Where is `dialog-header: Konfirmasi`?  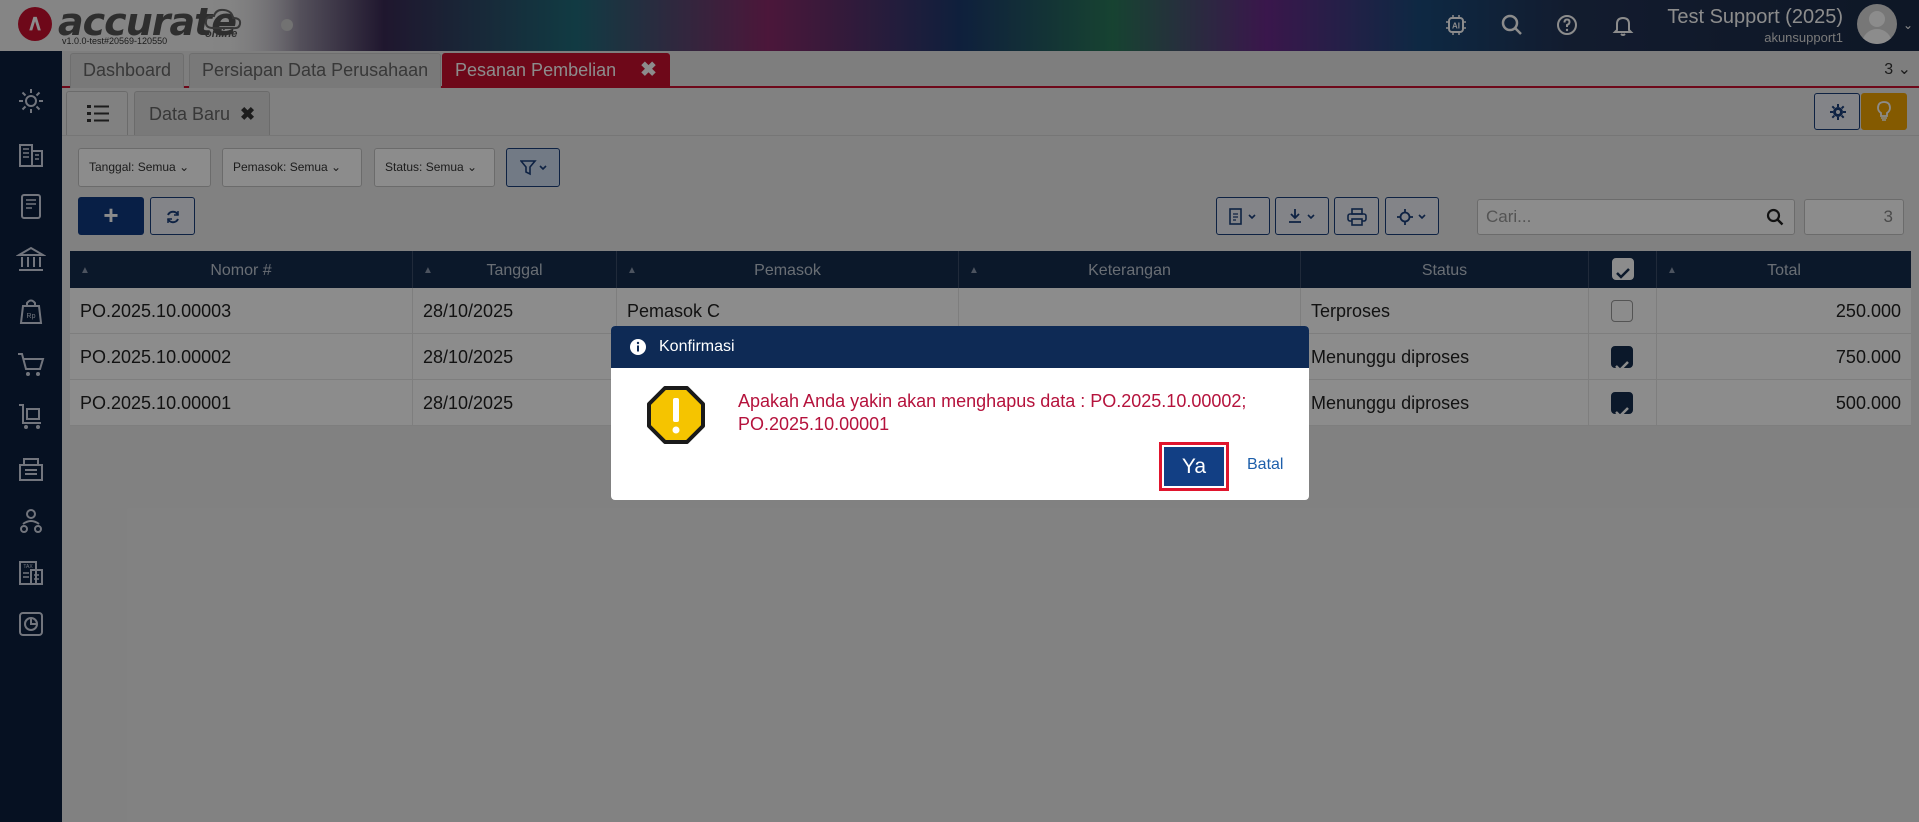 dialog-header: Konfirmasi is located at coordinates (960, 347).